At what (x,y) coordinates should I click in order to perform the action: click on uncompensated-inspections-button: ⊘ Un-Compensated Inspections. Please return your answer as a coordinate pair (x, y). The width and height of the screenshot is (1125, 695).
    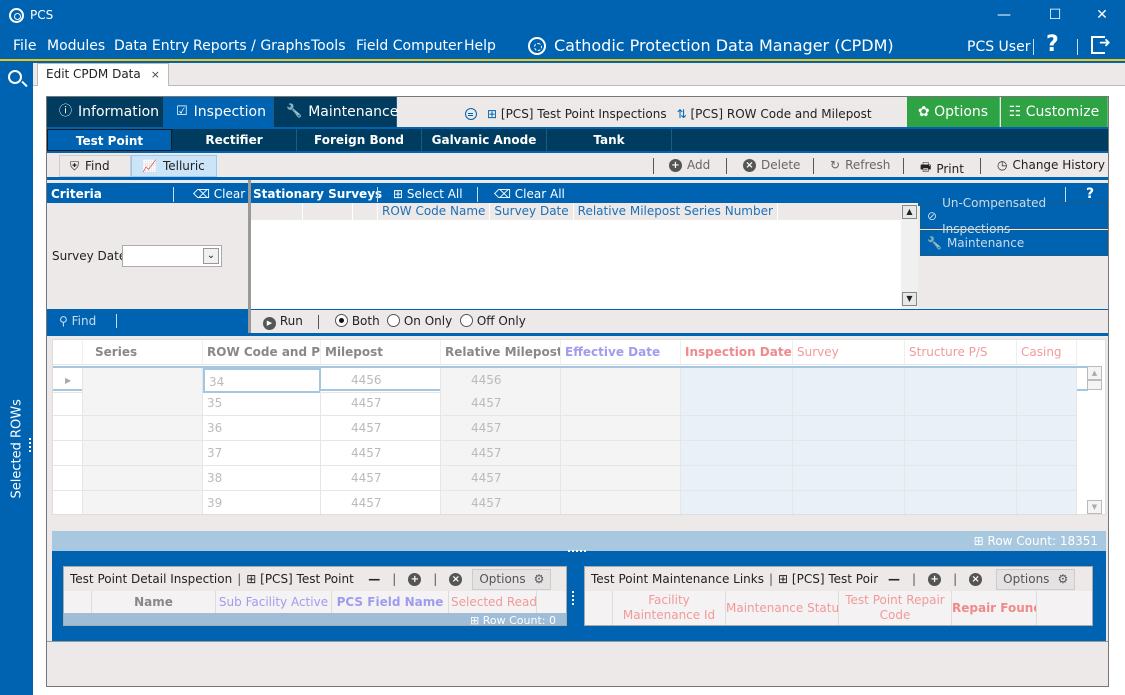
    Looking at the image, I should click on (1014, 216).